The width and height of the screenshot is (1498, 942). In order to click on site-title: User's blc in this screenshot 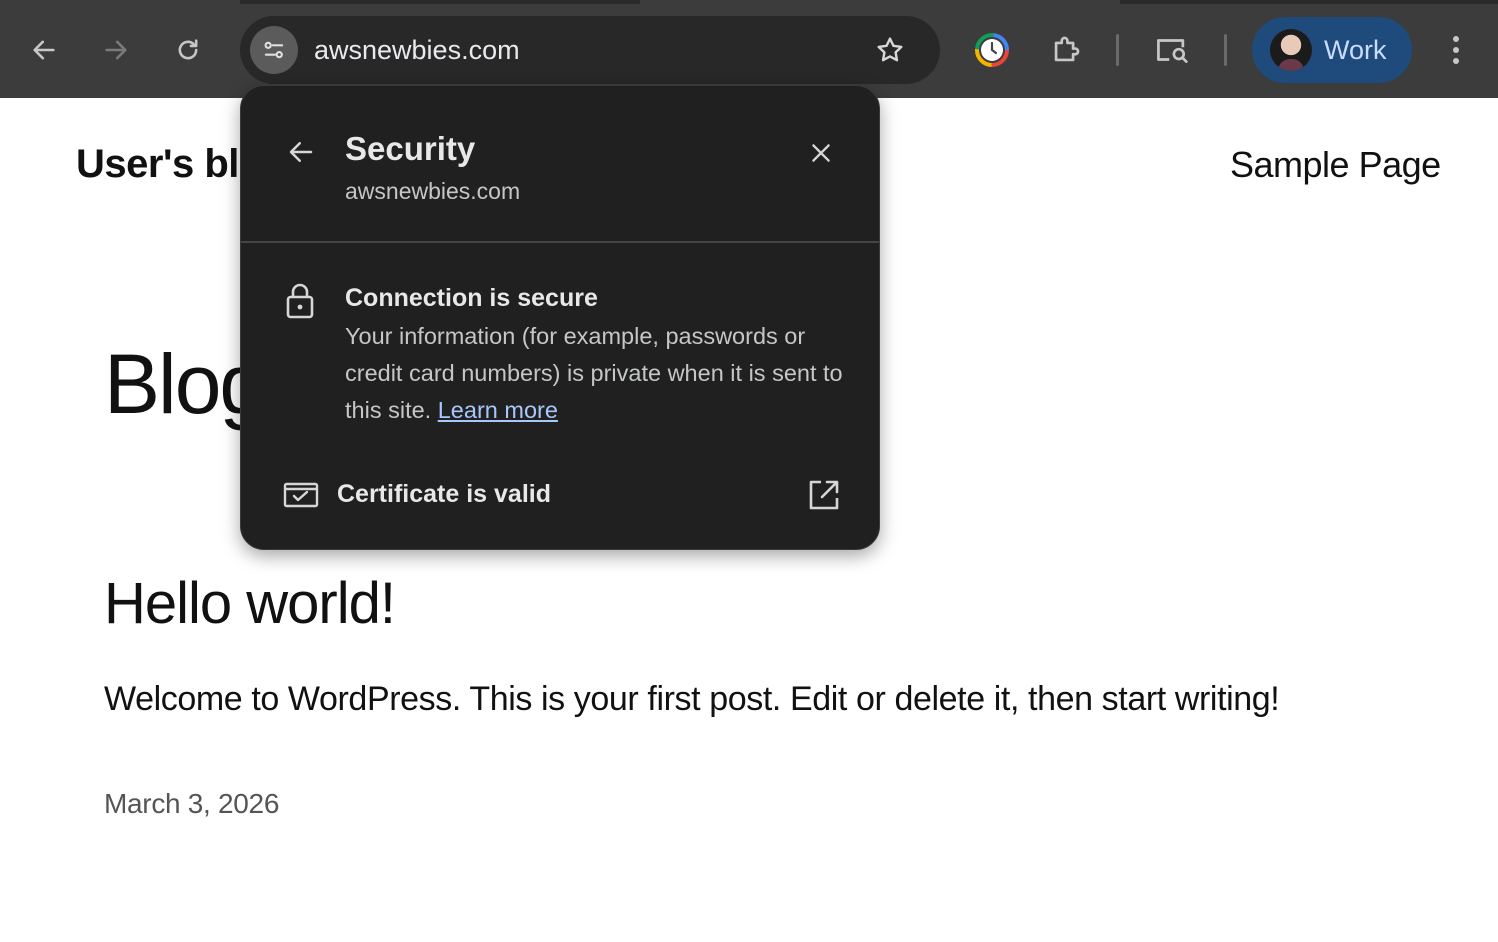, I will do `click(168, 164)`.